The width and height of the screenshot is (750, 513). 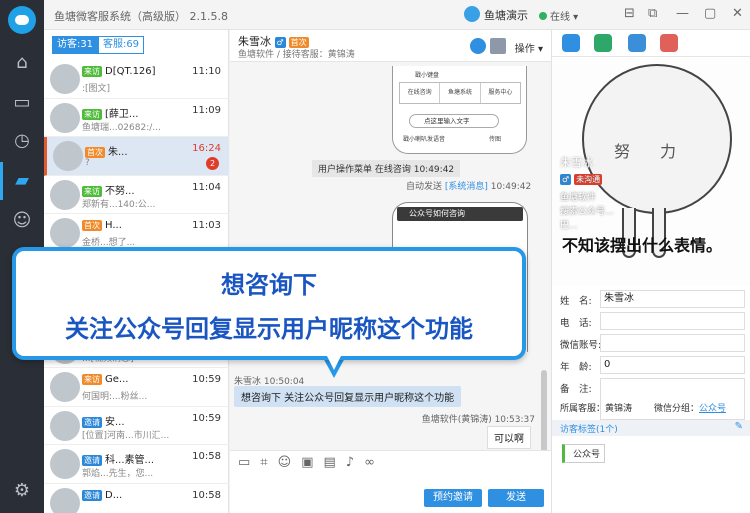 I want to click on tab-visitors: 访客:31, so click(x=75, y=45).